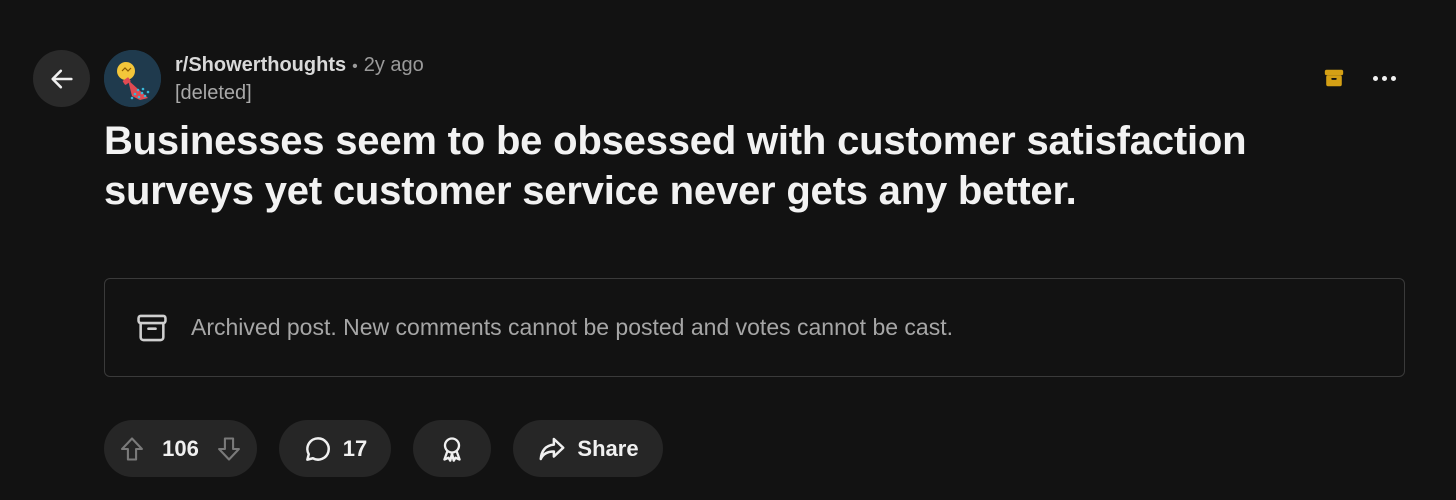  I want to click on more-options-button, so click(1384, 78).